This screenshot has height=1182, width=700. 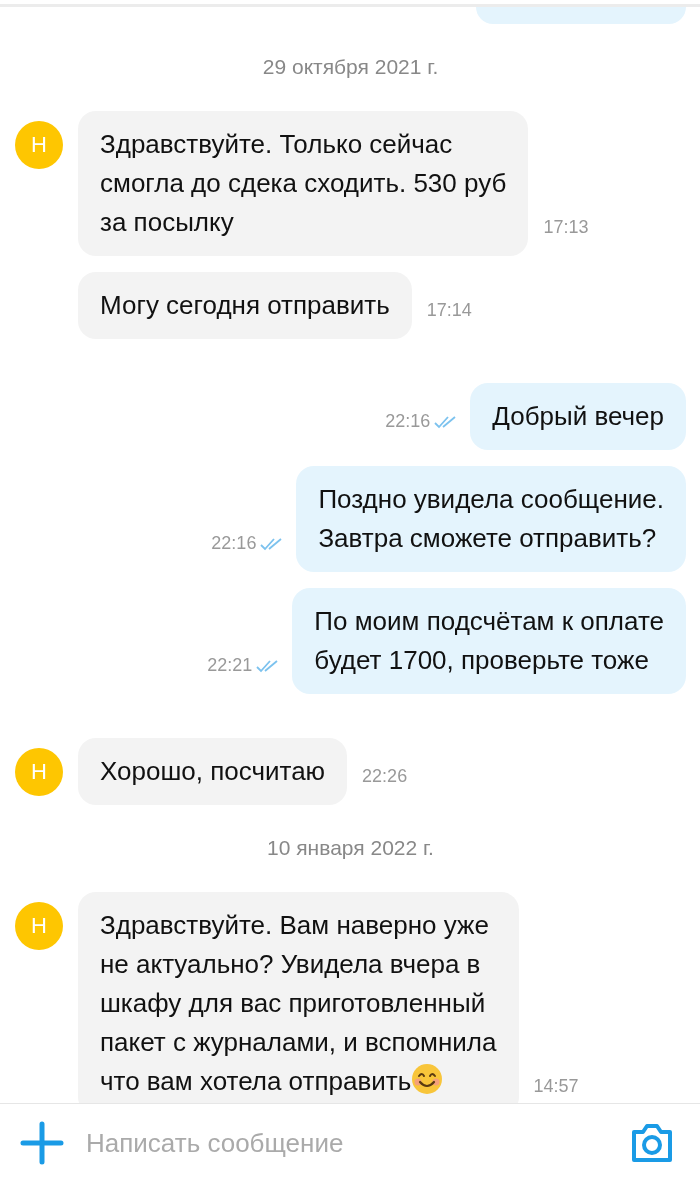 What do you see at coordinates (347, 1143) in the screenshot?
I see `message-input-field: Написать сообщение` at bounding box center [347, 1143].